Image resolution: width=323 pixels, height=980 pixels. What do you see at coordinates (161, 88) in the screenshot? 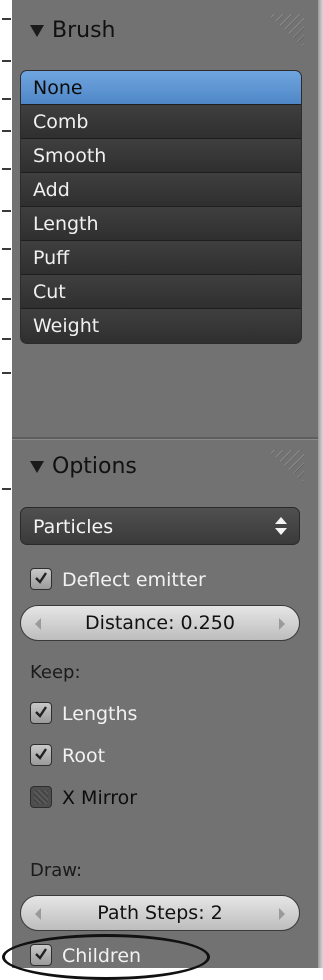
I see `brush-item-none: None` at bounding box center [161, 88].